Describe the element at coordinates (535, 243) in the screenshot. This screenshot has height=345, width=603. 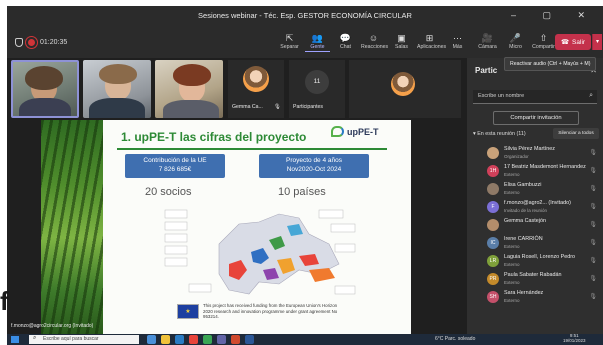
I see `participant-row: IC Irene CARRIÓN Externo 🎙` at that location.